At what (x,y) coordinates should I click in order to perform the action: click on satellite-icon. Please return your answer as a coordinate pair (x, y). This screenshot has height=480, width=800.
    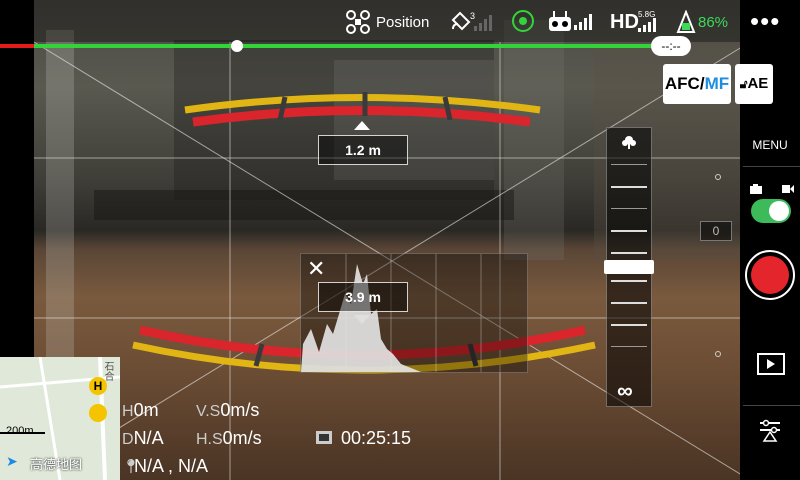
    Looking at the image, I should click on (461, 21).